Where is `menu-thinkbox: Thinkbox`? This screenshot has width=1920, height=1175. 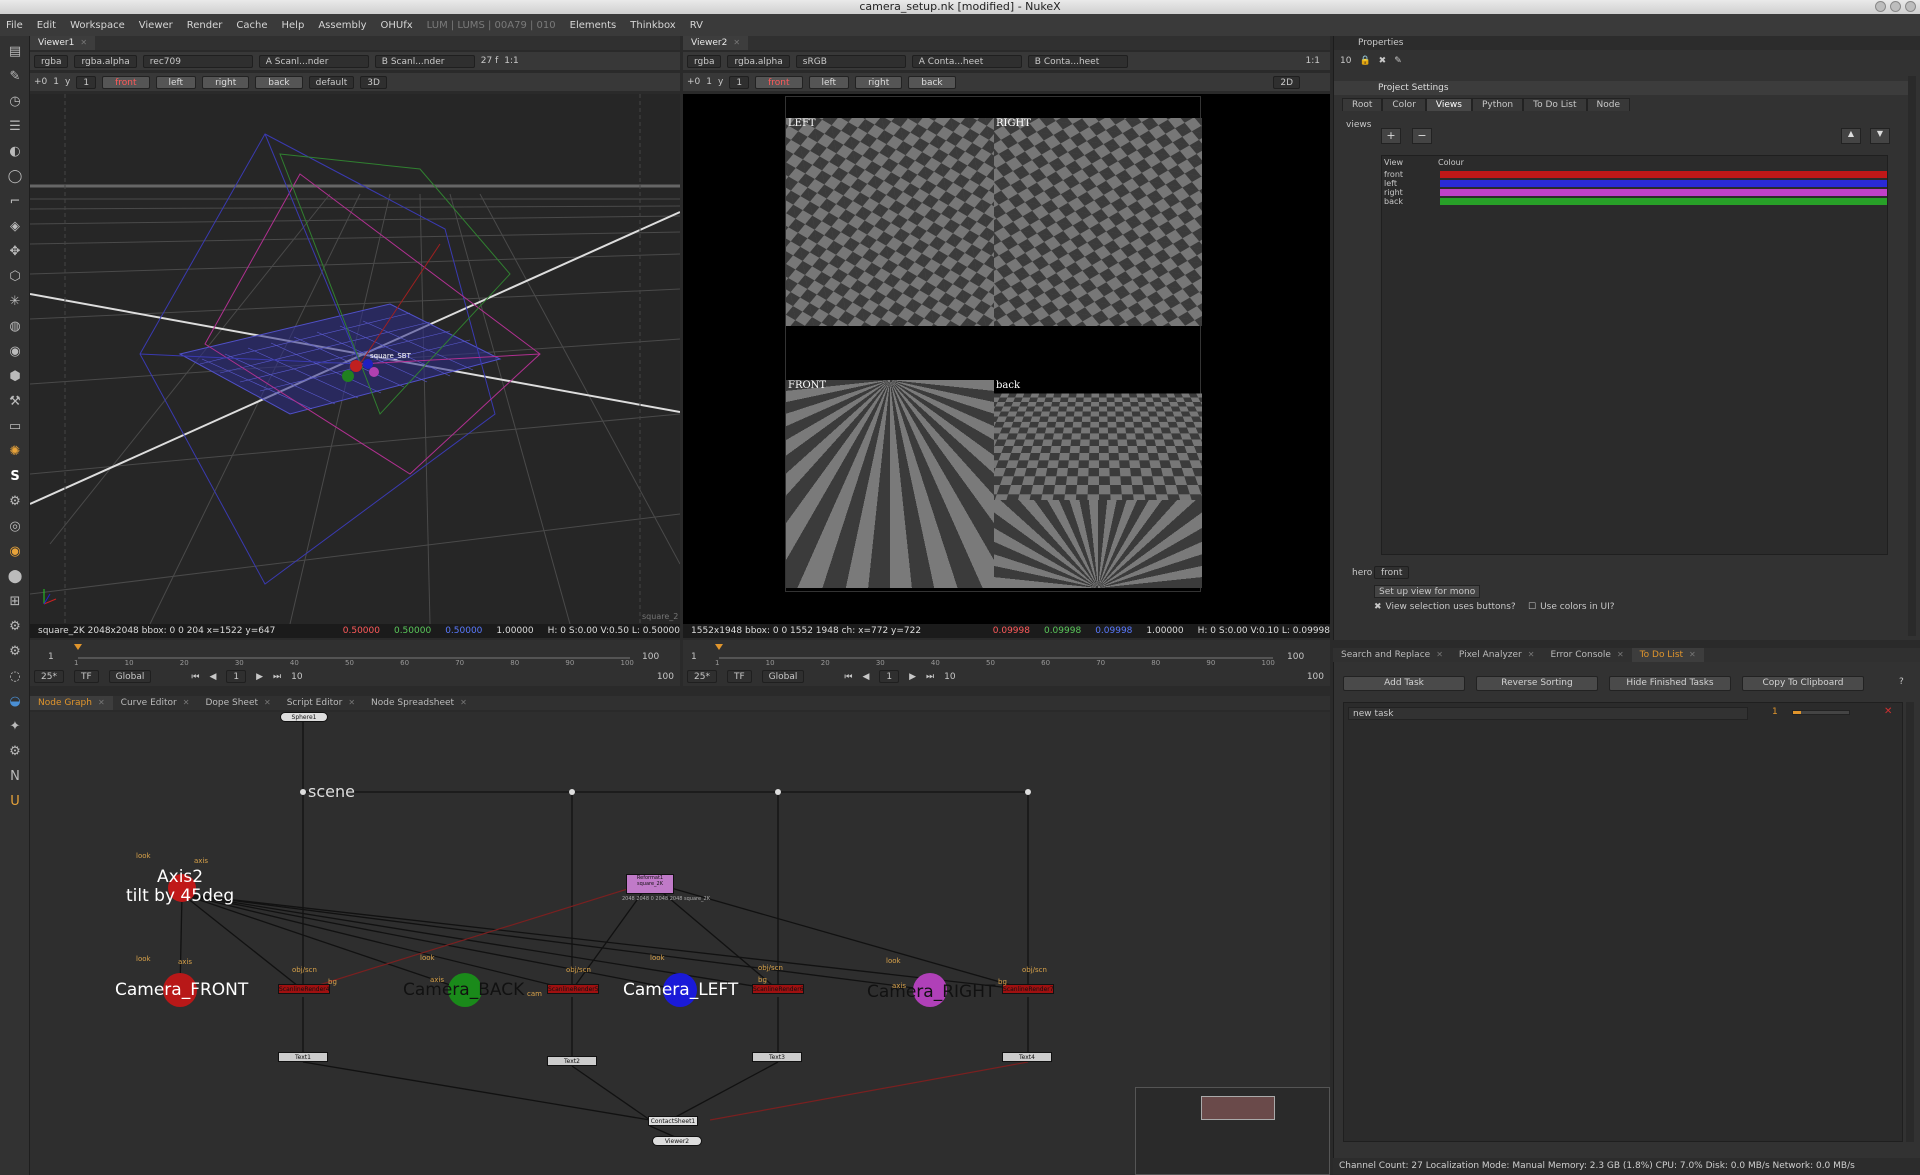
menu-thinkbox: Thinkbox is located at coordinates (652, 25).